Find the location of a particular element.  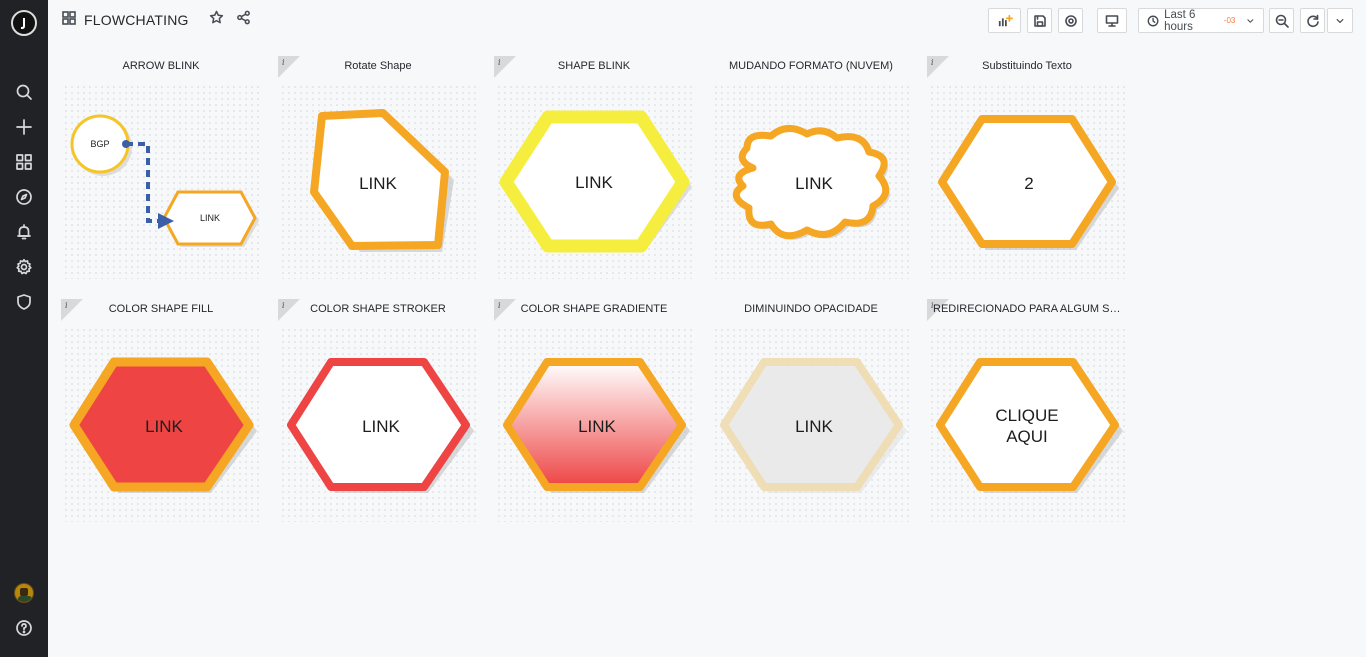

chevron-down-icon is located at coordinates (1250, 20).